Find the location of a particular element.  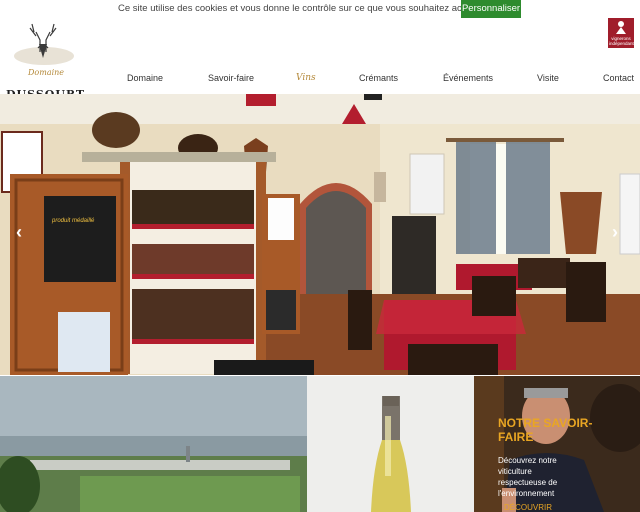

nav-contact: Contact is located at coordinates (618, 78).